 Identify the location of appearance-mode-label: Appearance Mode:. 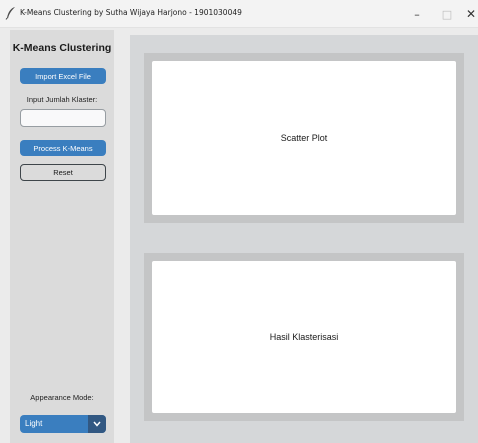
(62, 397).